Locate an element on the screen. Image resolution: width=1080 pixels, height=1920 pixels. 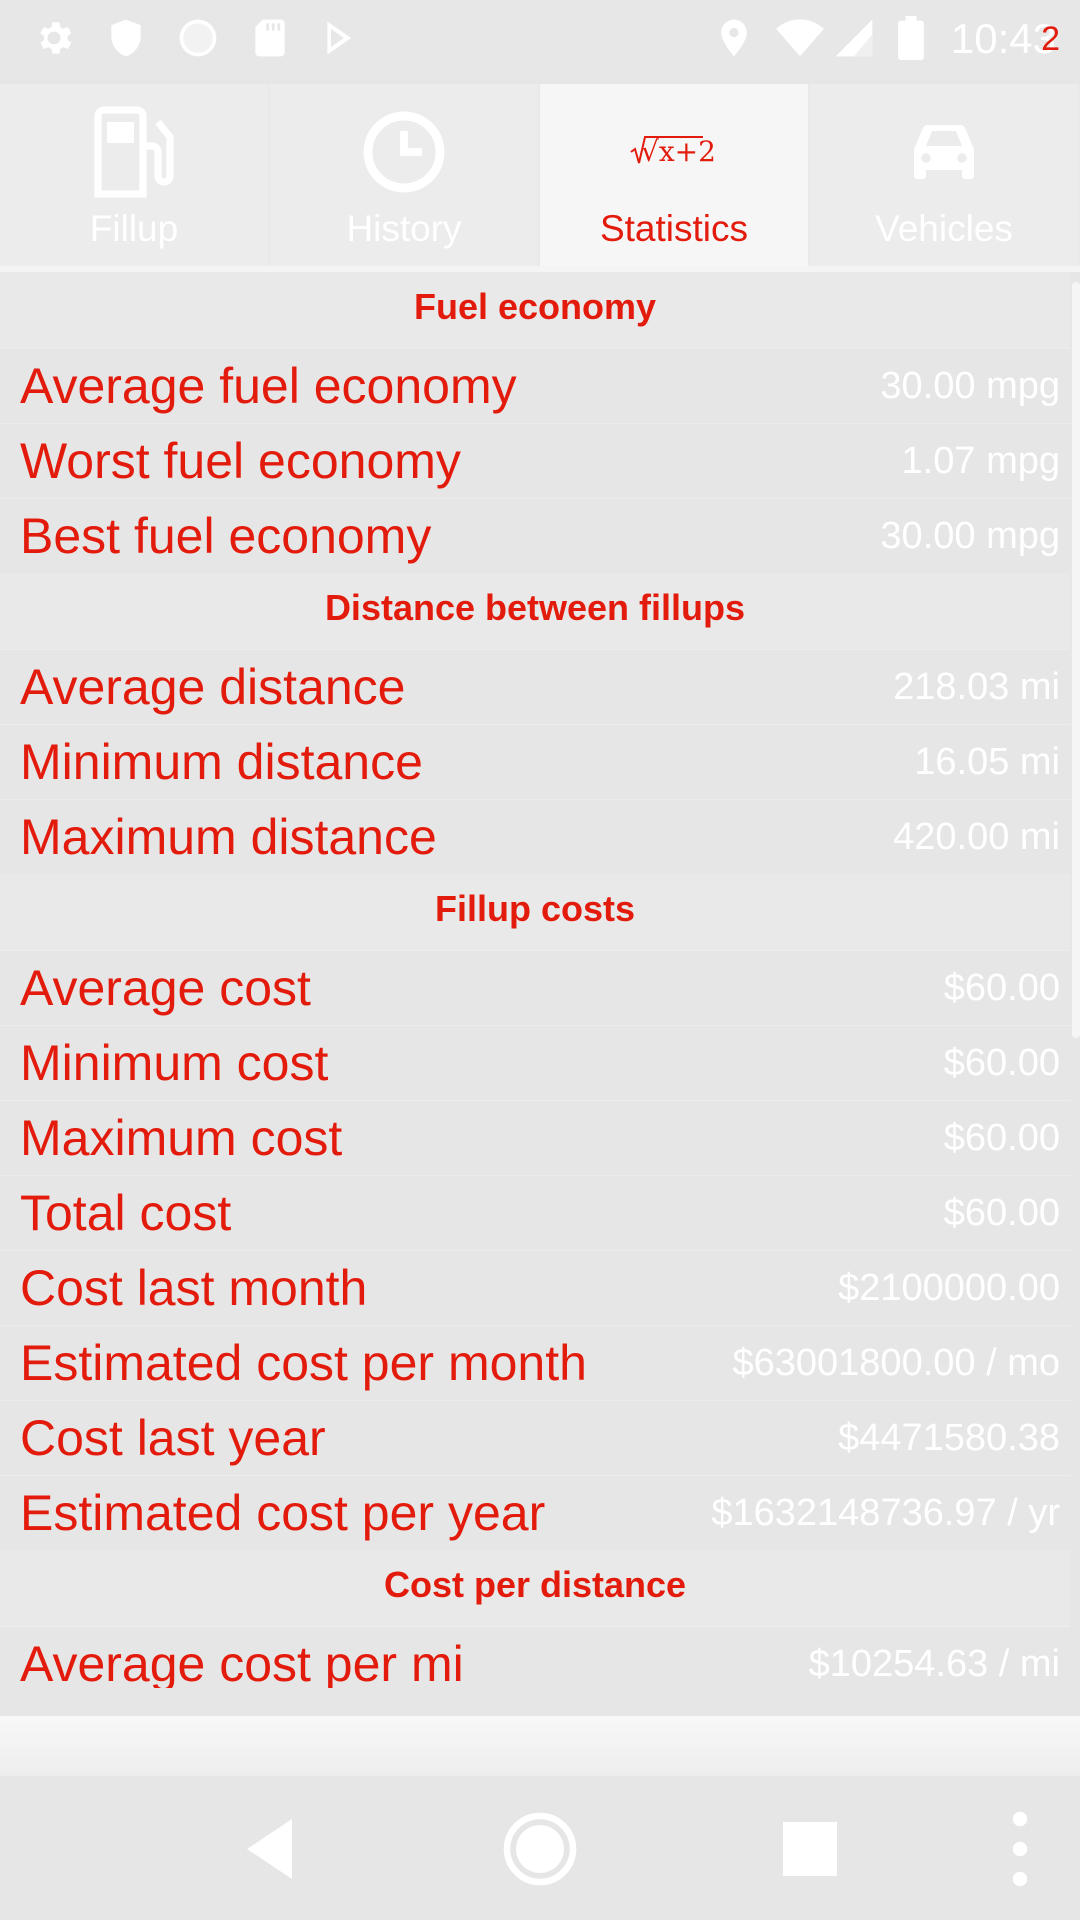
stat-label: Average cost is located at coordinates (165, 988).